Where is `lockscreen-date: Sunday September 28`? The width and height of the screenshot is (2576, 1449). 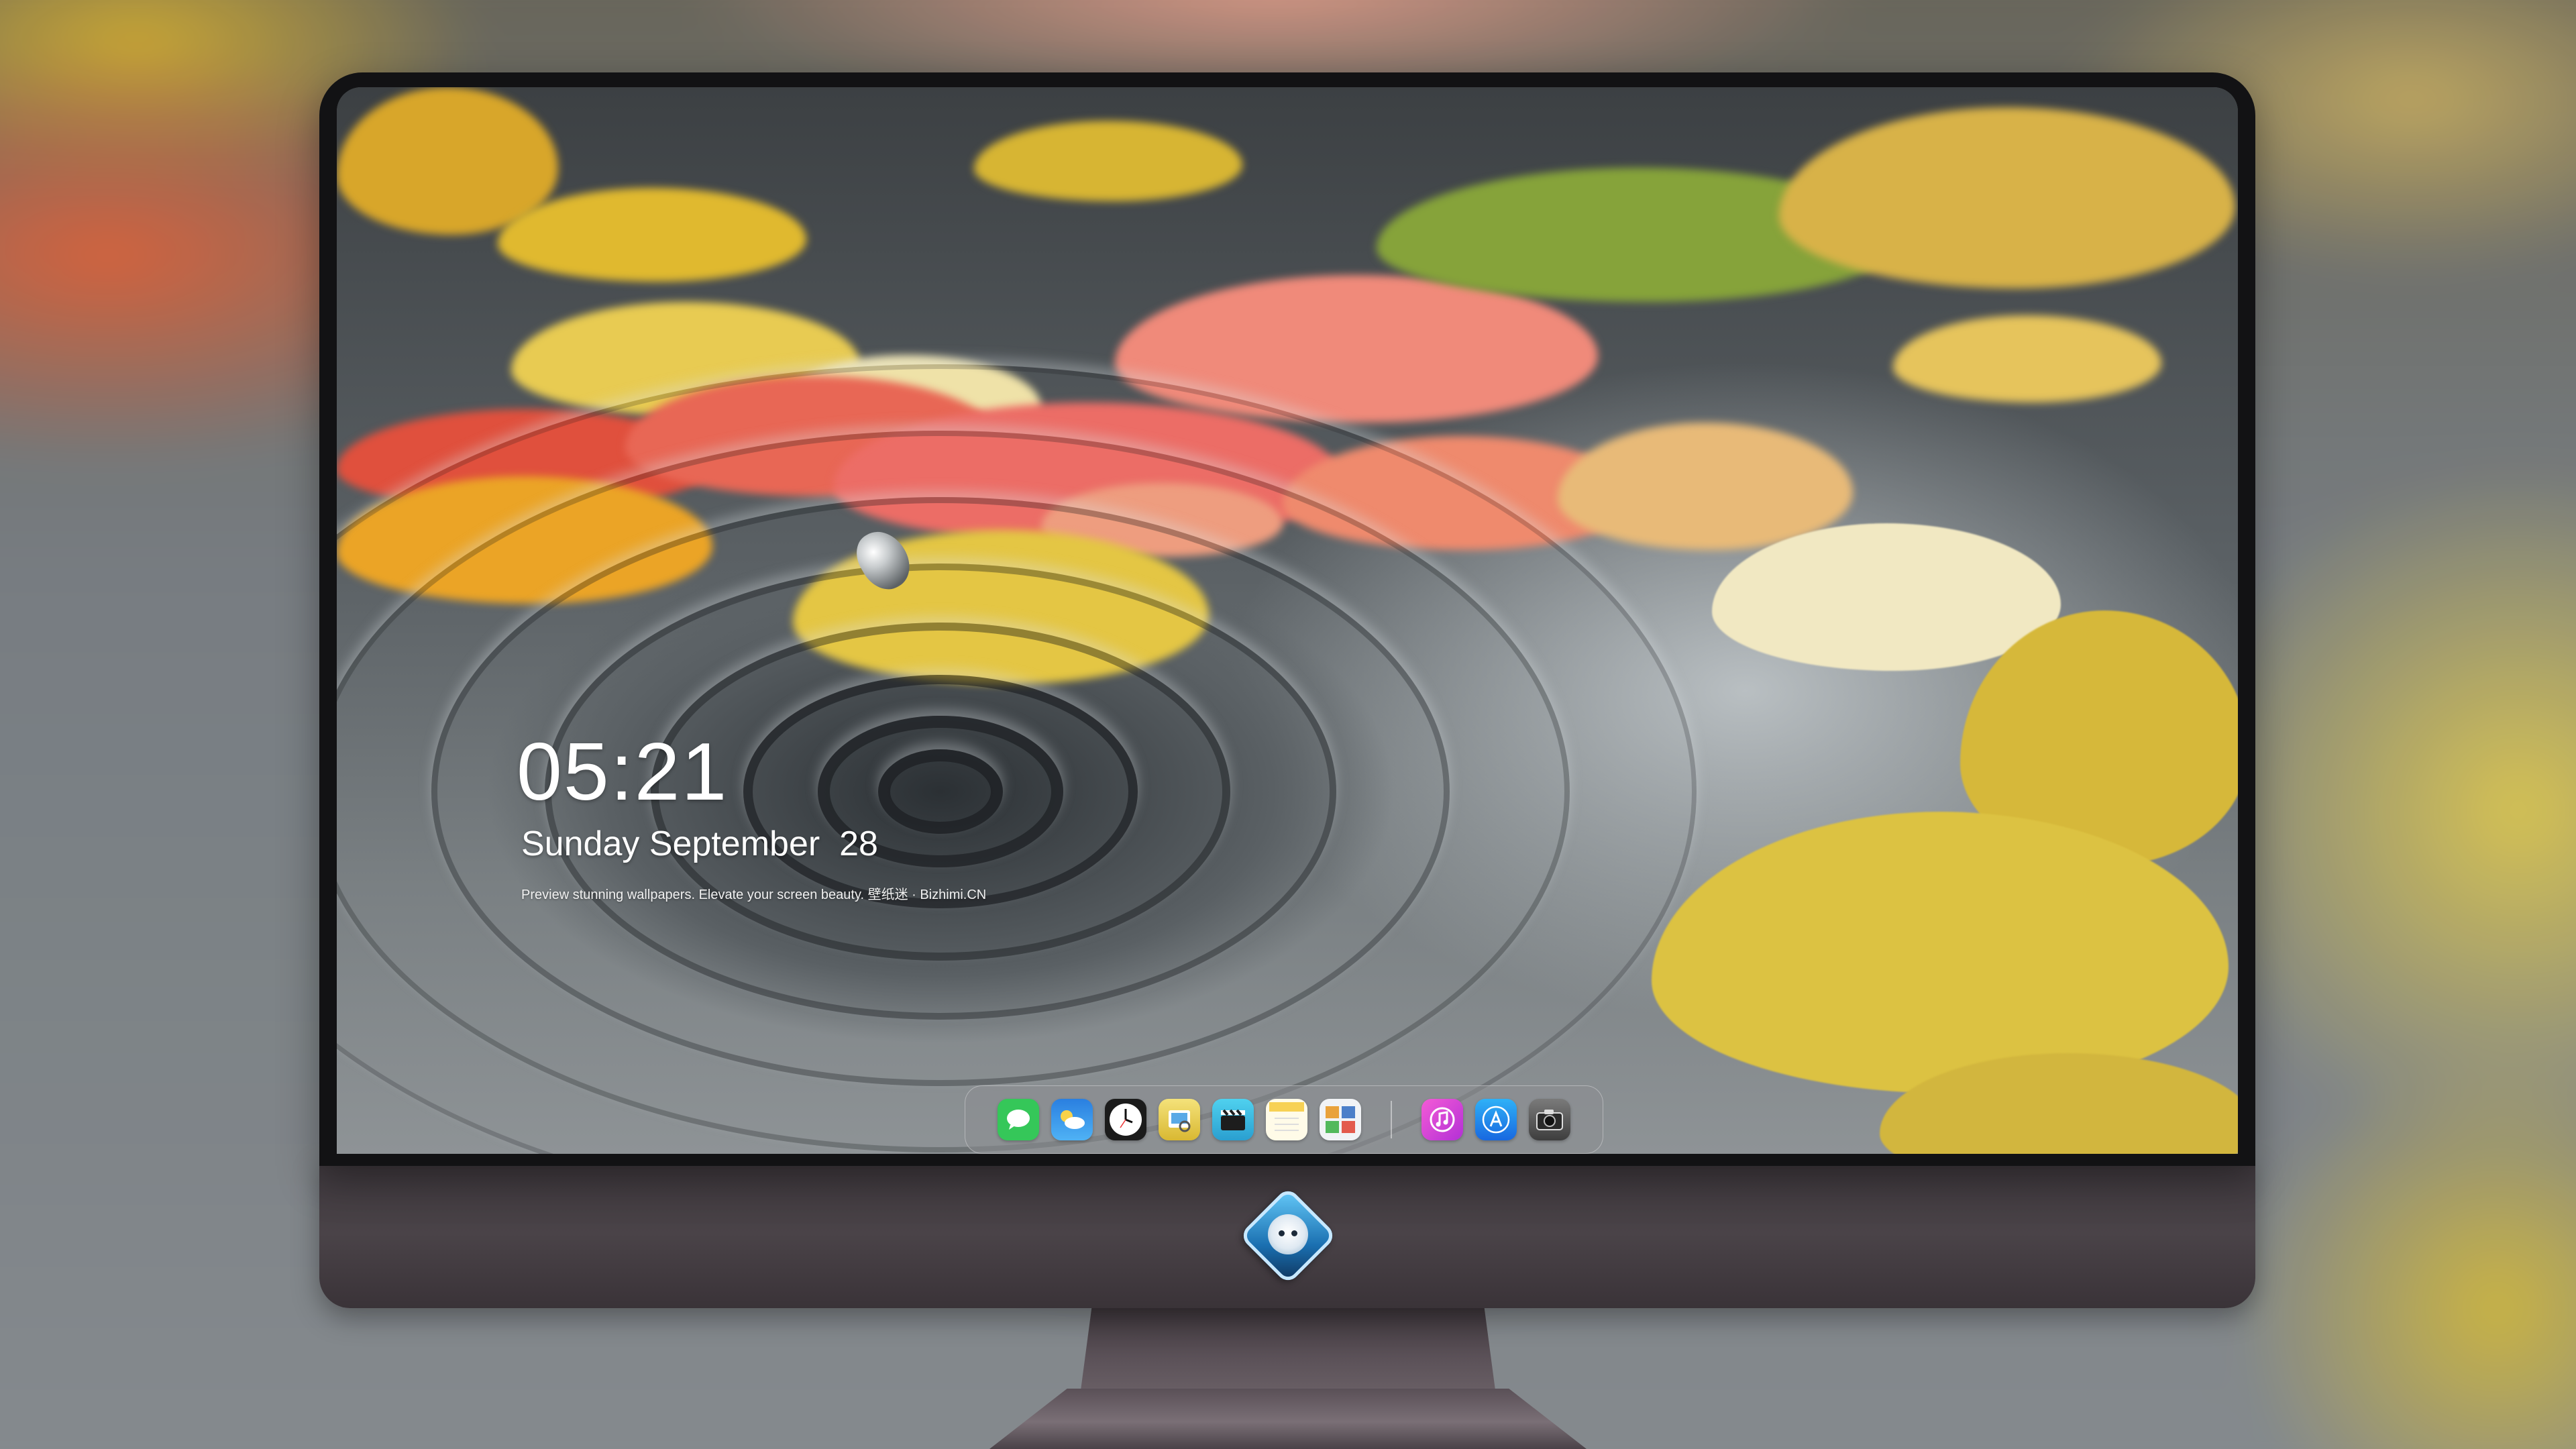 lockscreen-date: Sunday September 28 is located at coordinates (699, 843).